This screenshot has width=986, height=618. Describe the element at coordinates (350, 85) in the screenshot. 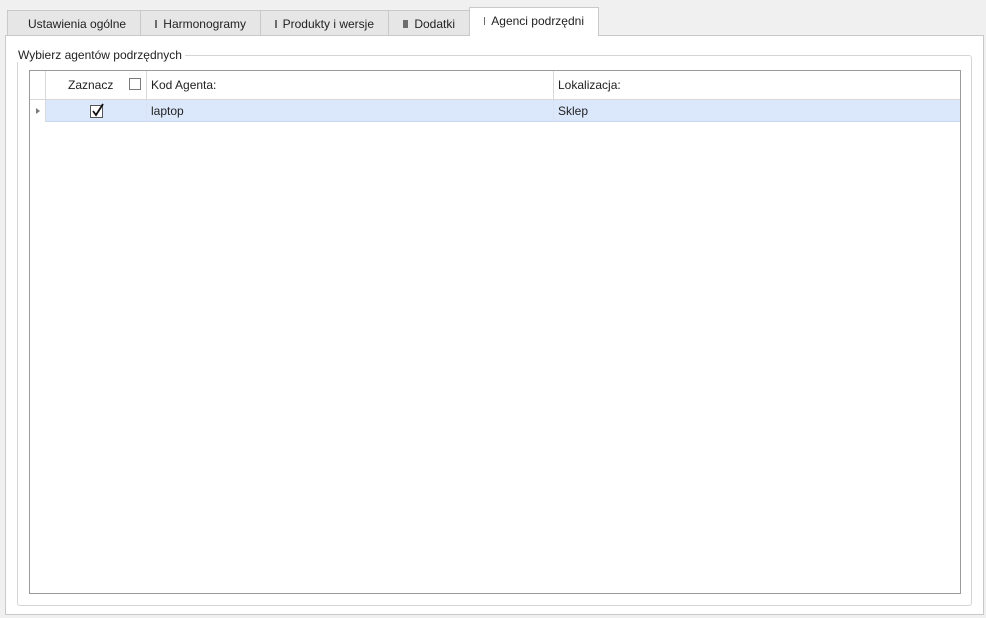

I see `column-header-kod-agenta: Kod Agenta:` at that location.